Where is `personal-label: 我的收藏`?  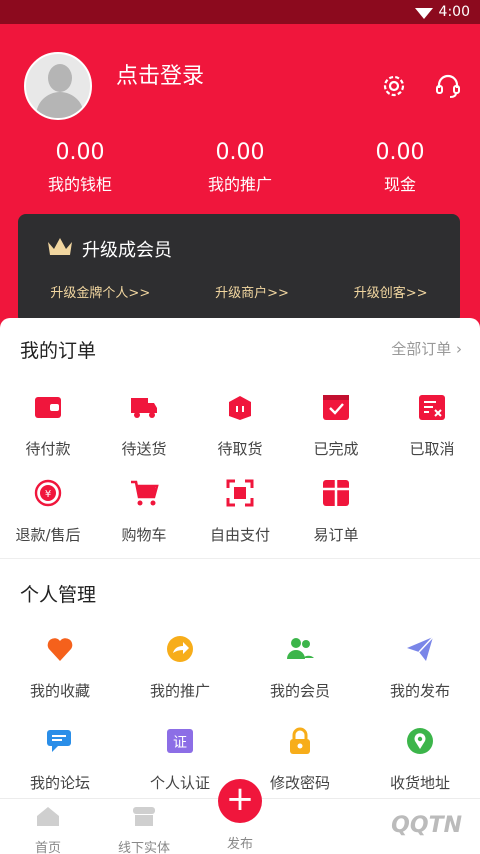
personal-label: 我的收藏 is located at coordinates (59, 691).